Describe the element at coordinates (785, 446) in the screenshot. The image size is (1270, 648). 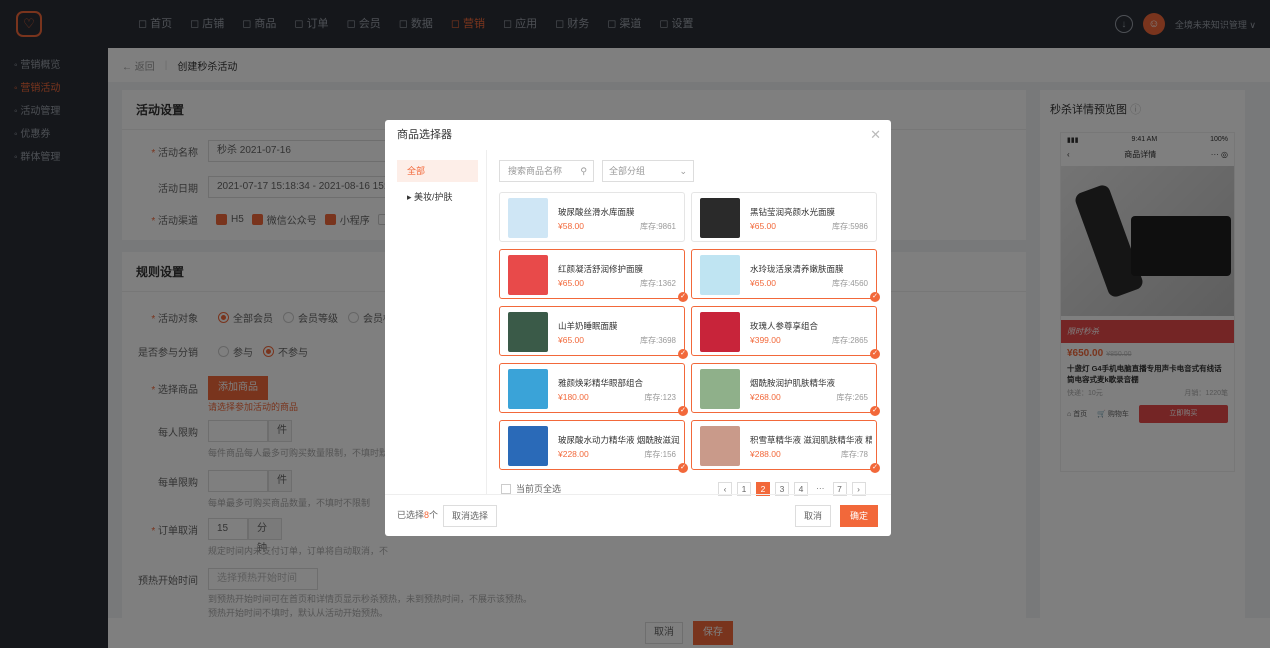
I see `goods-card: 积雪草精华液 滋润肌肤精华液 精华 ¥288.00 库存:78 ✓` at that location.